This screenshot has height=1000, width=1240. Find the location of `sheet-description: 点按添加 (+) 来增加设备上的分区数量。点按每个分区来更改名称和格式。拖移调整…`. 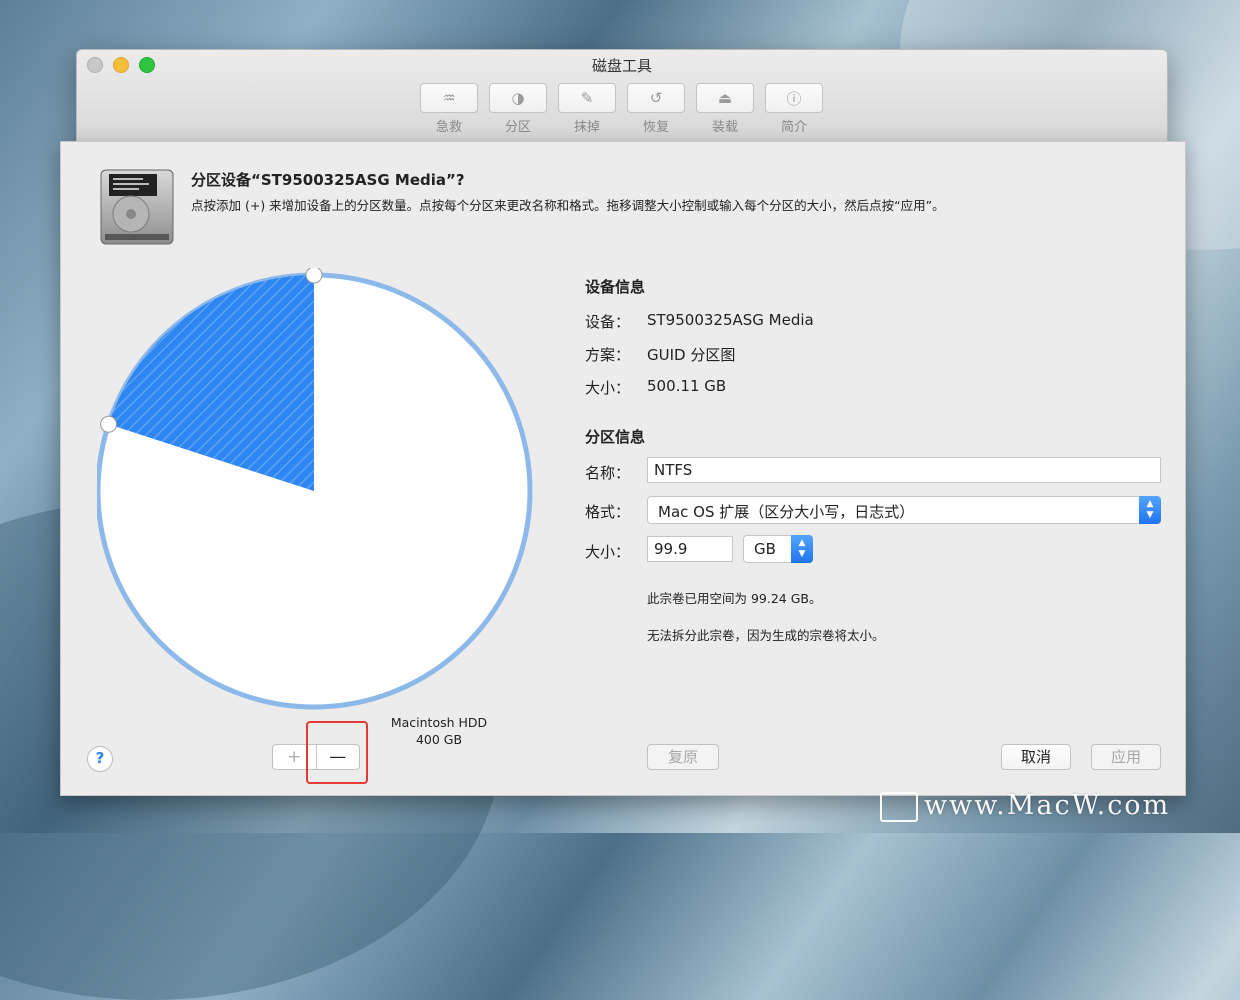

sheet-description: 点按添加 (+) 来增加设备上的分区数量。点按每个分区来更改名称和格式。拖移调整… is located at coordinates (568, 205).